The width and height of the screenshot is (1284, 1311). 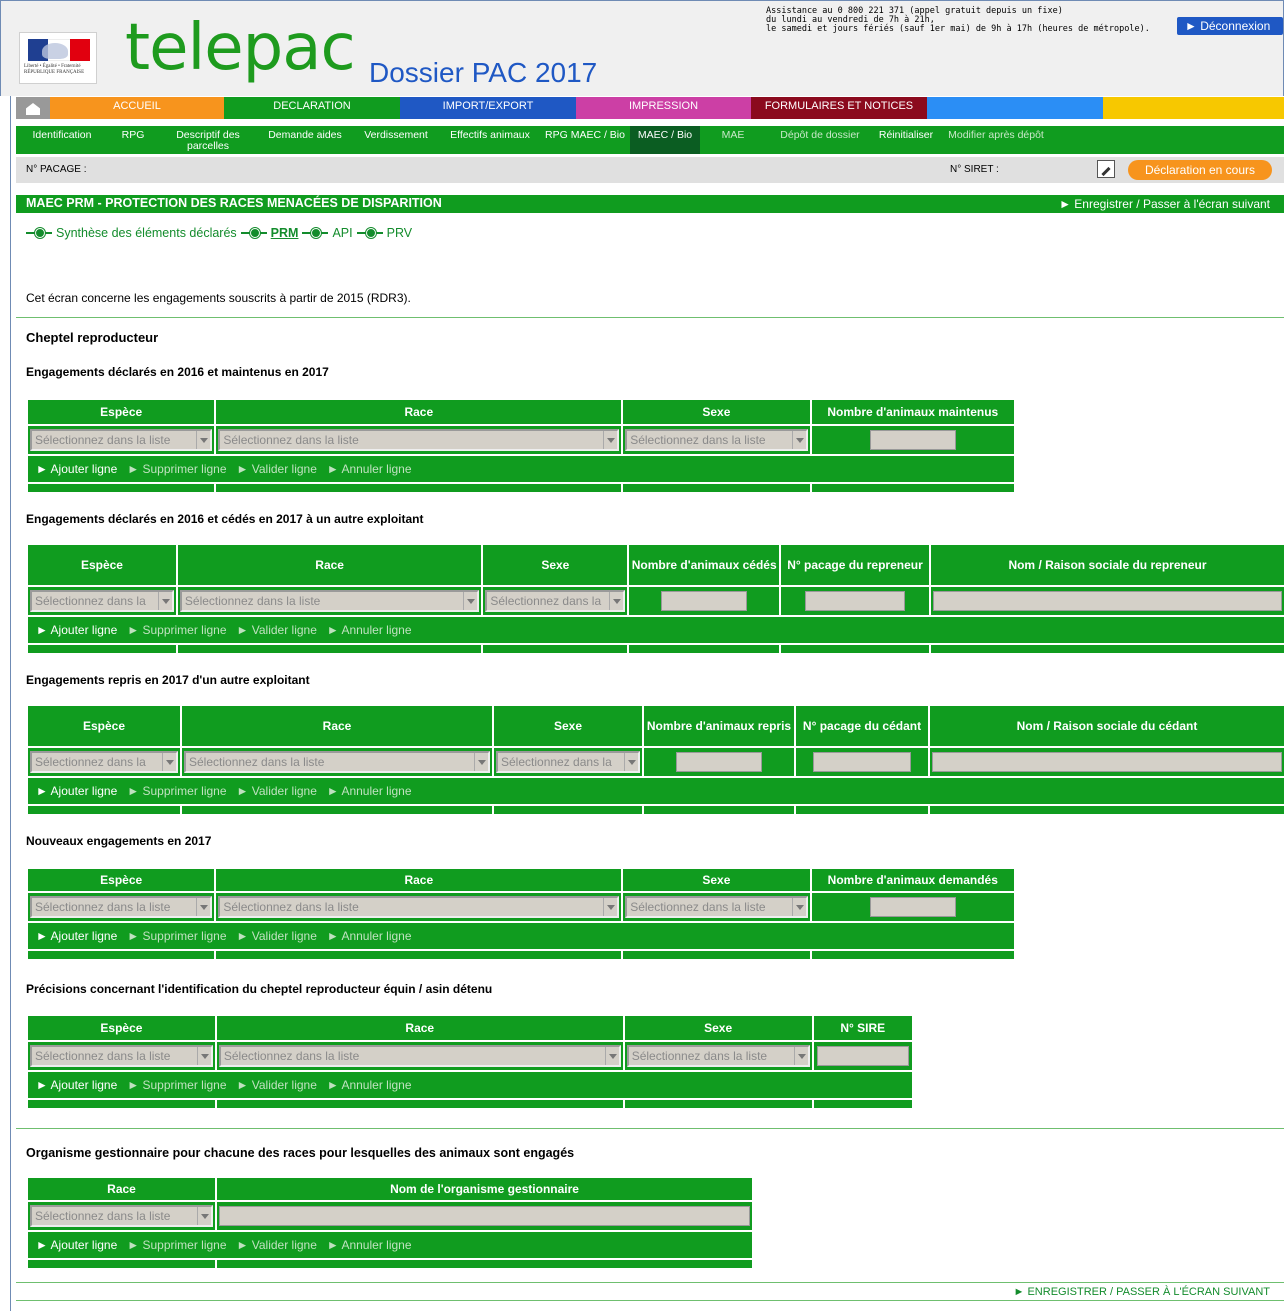 What do you see at coordinates (208, 140) in the screenshot?
I see `subnav-descriptif-parcelles: Descriptif des parcelles` at bounding box center [208, 140].